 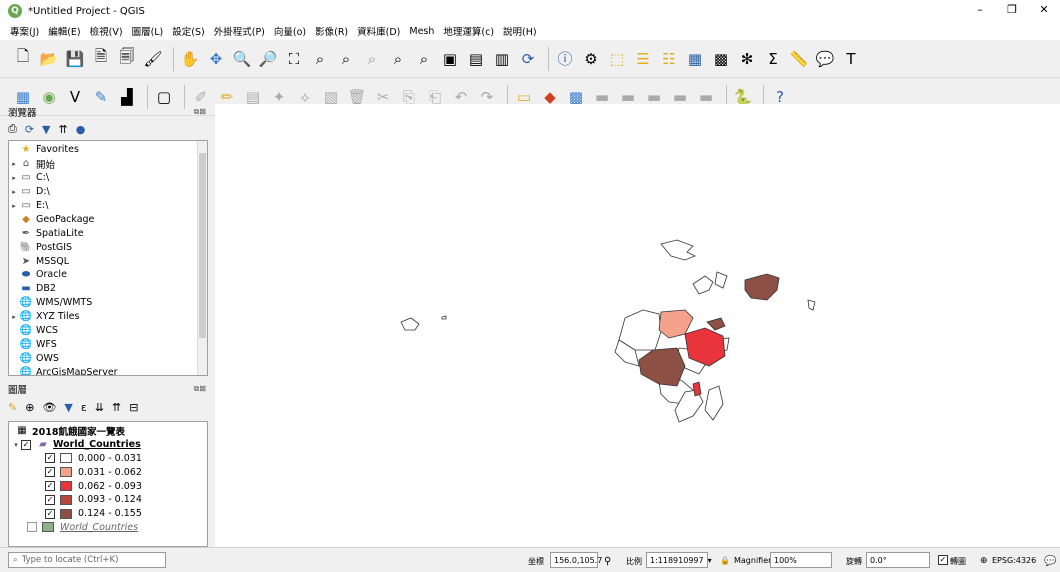 I want to click on messages-icon: 💬, so click(x=1050, y=561).